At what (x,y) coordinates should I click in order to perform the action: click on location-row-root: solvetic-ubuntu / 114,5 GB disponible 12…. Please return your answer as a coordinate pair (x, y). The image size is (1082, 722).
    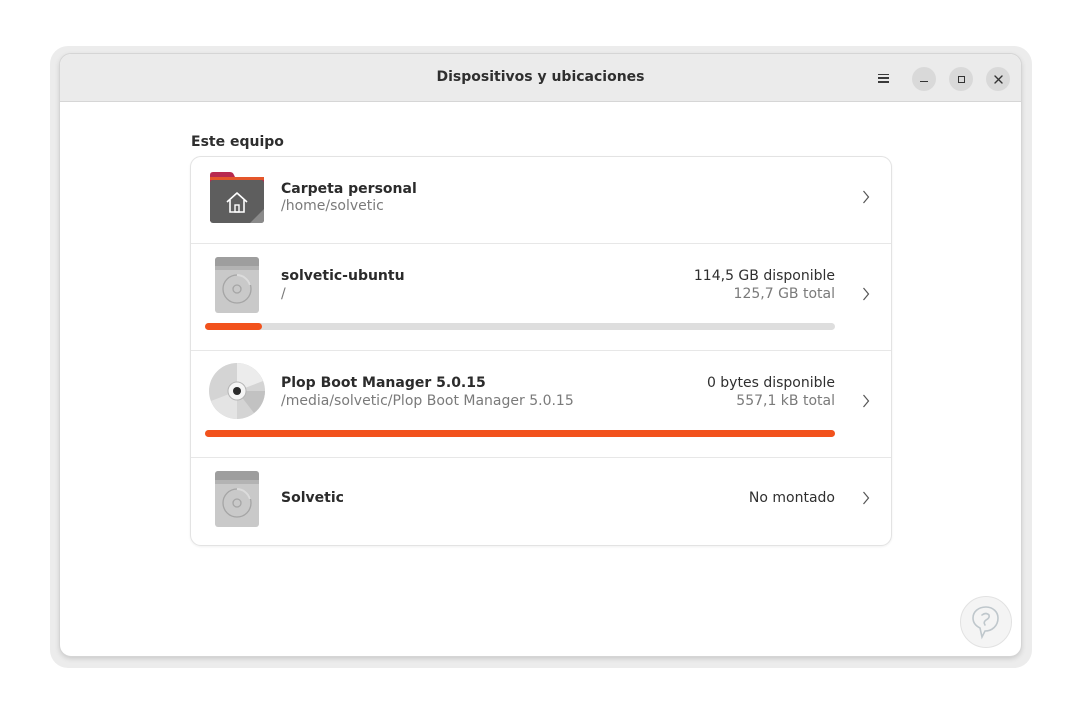
    Looking at the image, I should click on (541, 297).